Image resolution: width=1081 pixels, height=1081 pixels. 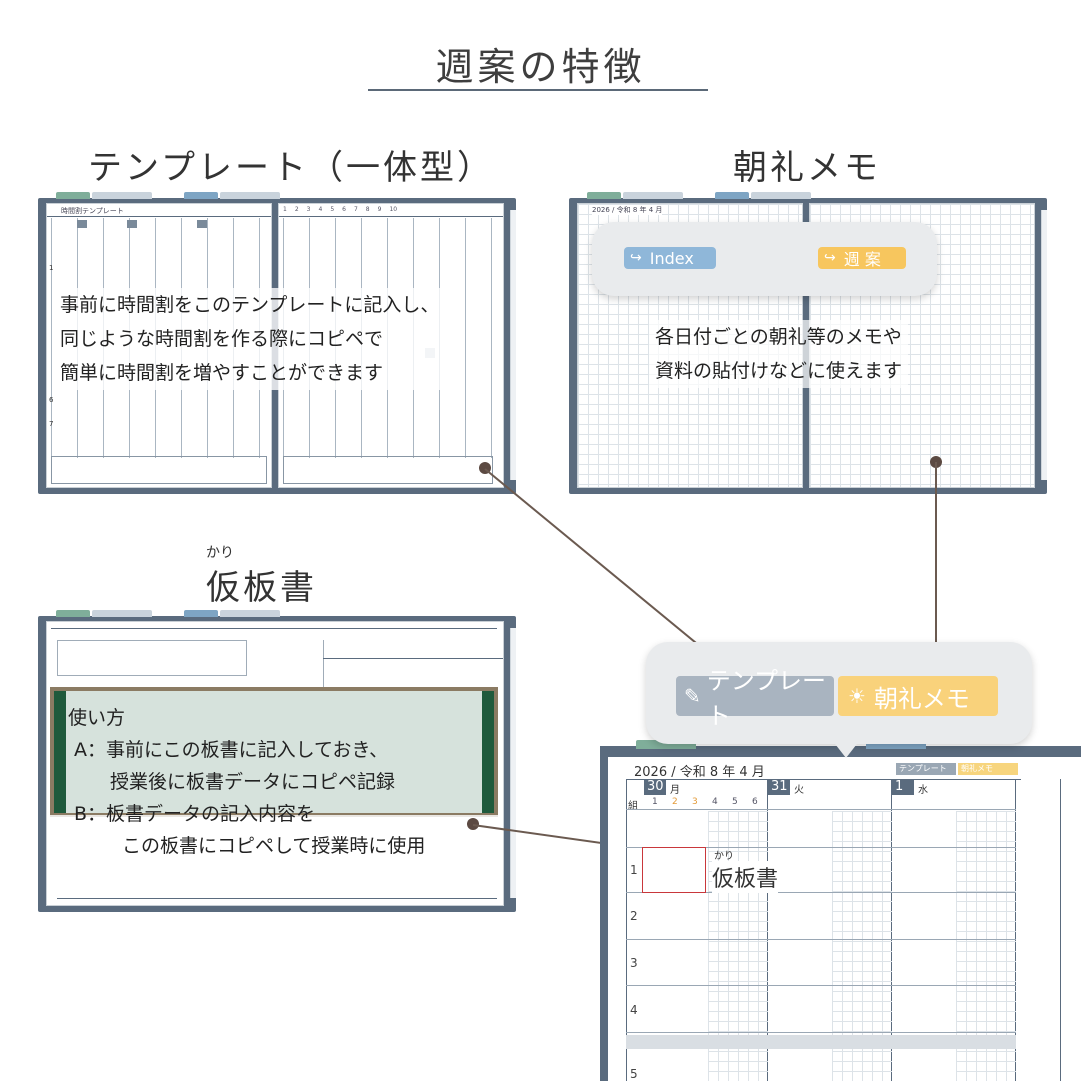 What do you see at coordinates (634, 1074) in the screenshot?
I see `period-5: 5` at bounding box center [634, 1074].